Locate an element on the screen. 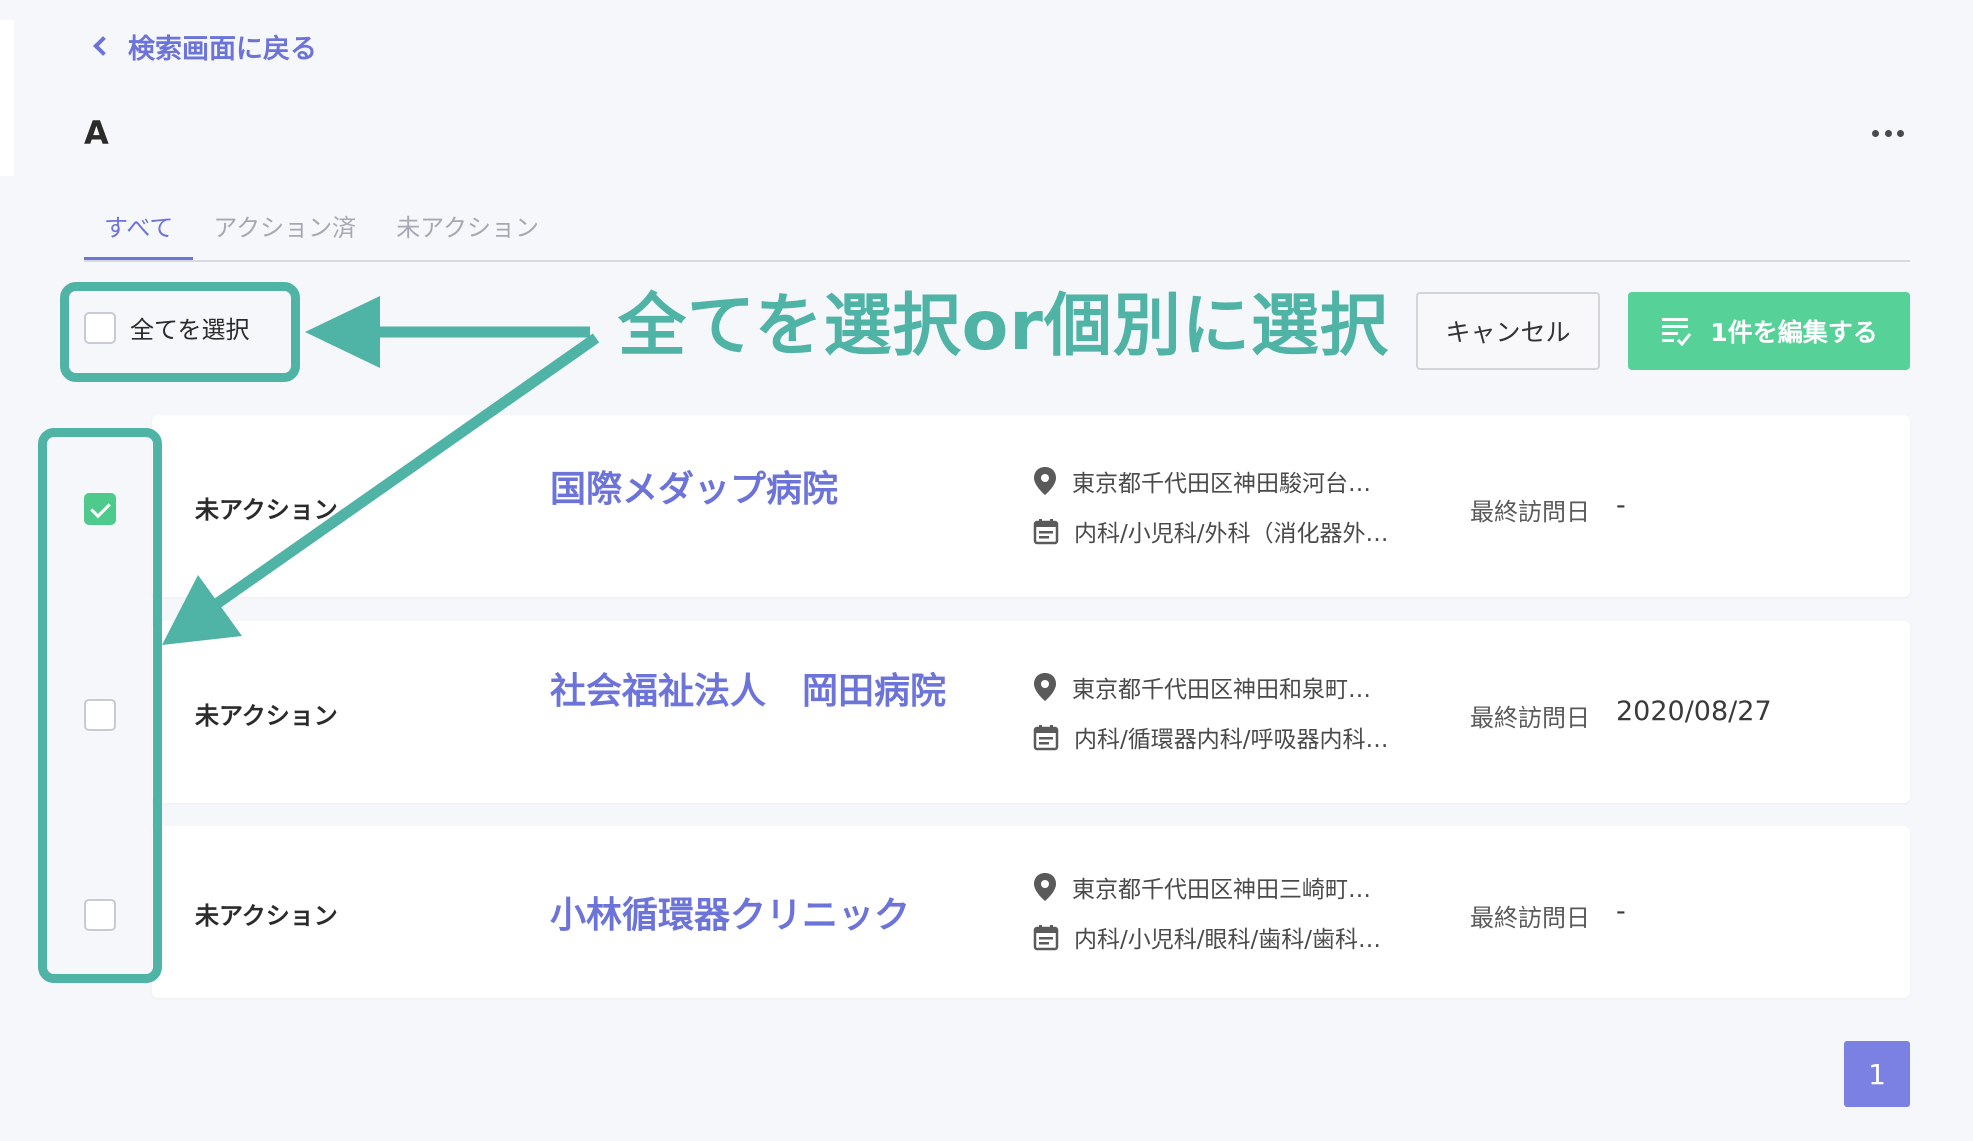 Image resolution: width=1973 pixels, height=1141 pixels. sidebar-edge is located at coordinates (7, 98).